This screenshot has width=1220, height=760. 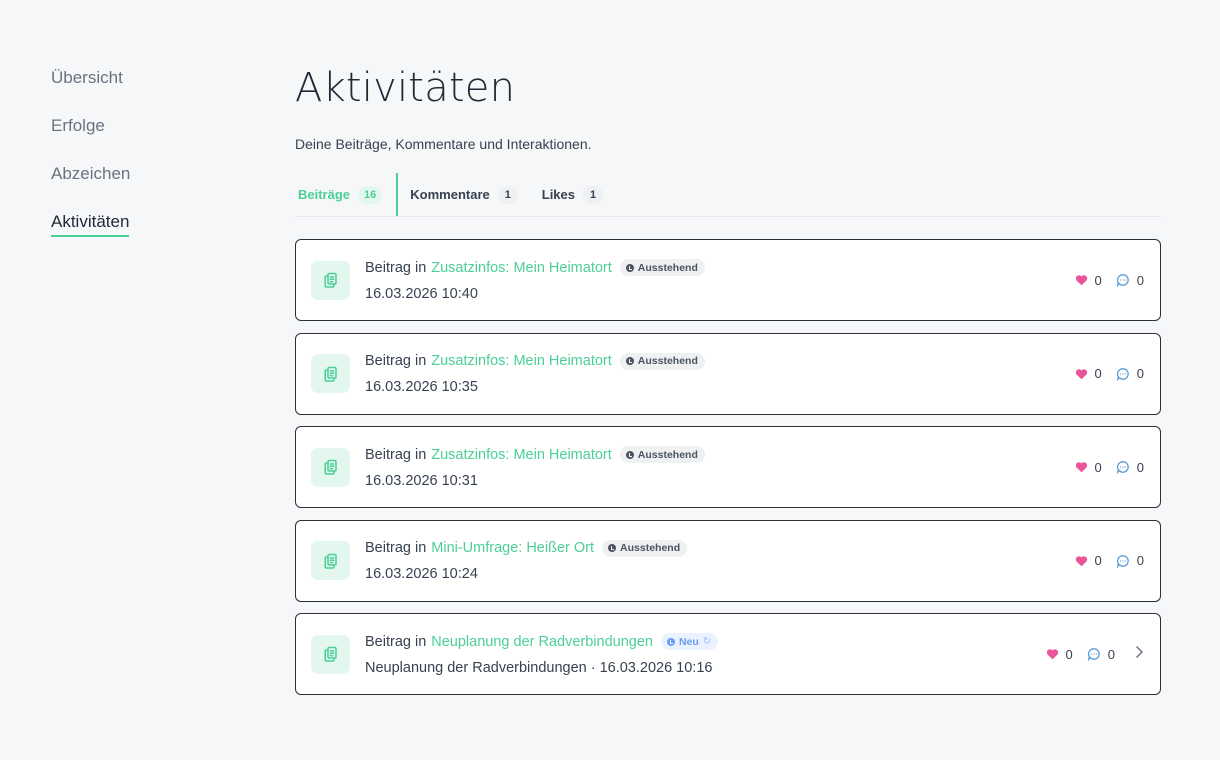 What do you see at coordinates (141, 88) in the screenshot?
I see `sidebar-item-overview: Übersicht` at bounding box center [141, 88].